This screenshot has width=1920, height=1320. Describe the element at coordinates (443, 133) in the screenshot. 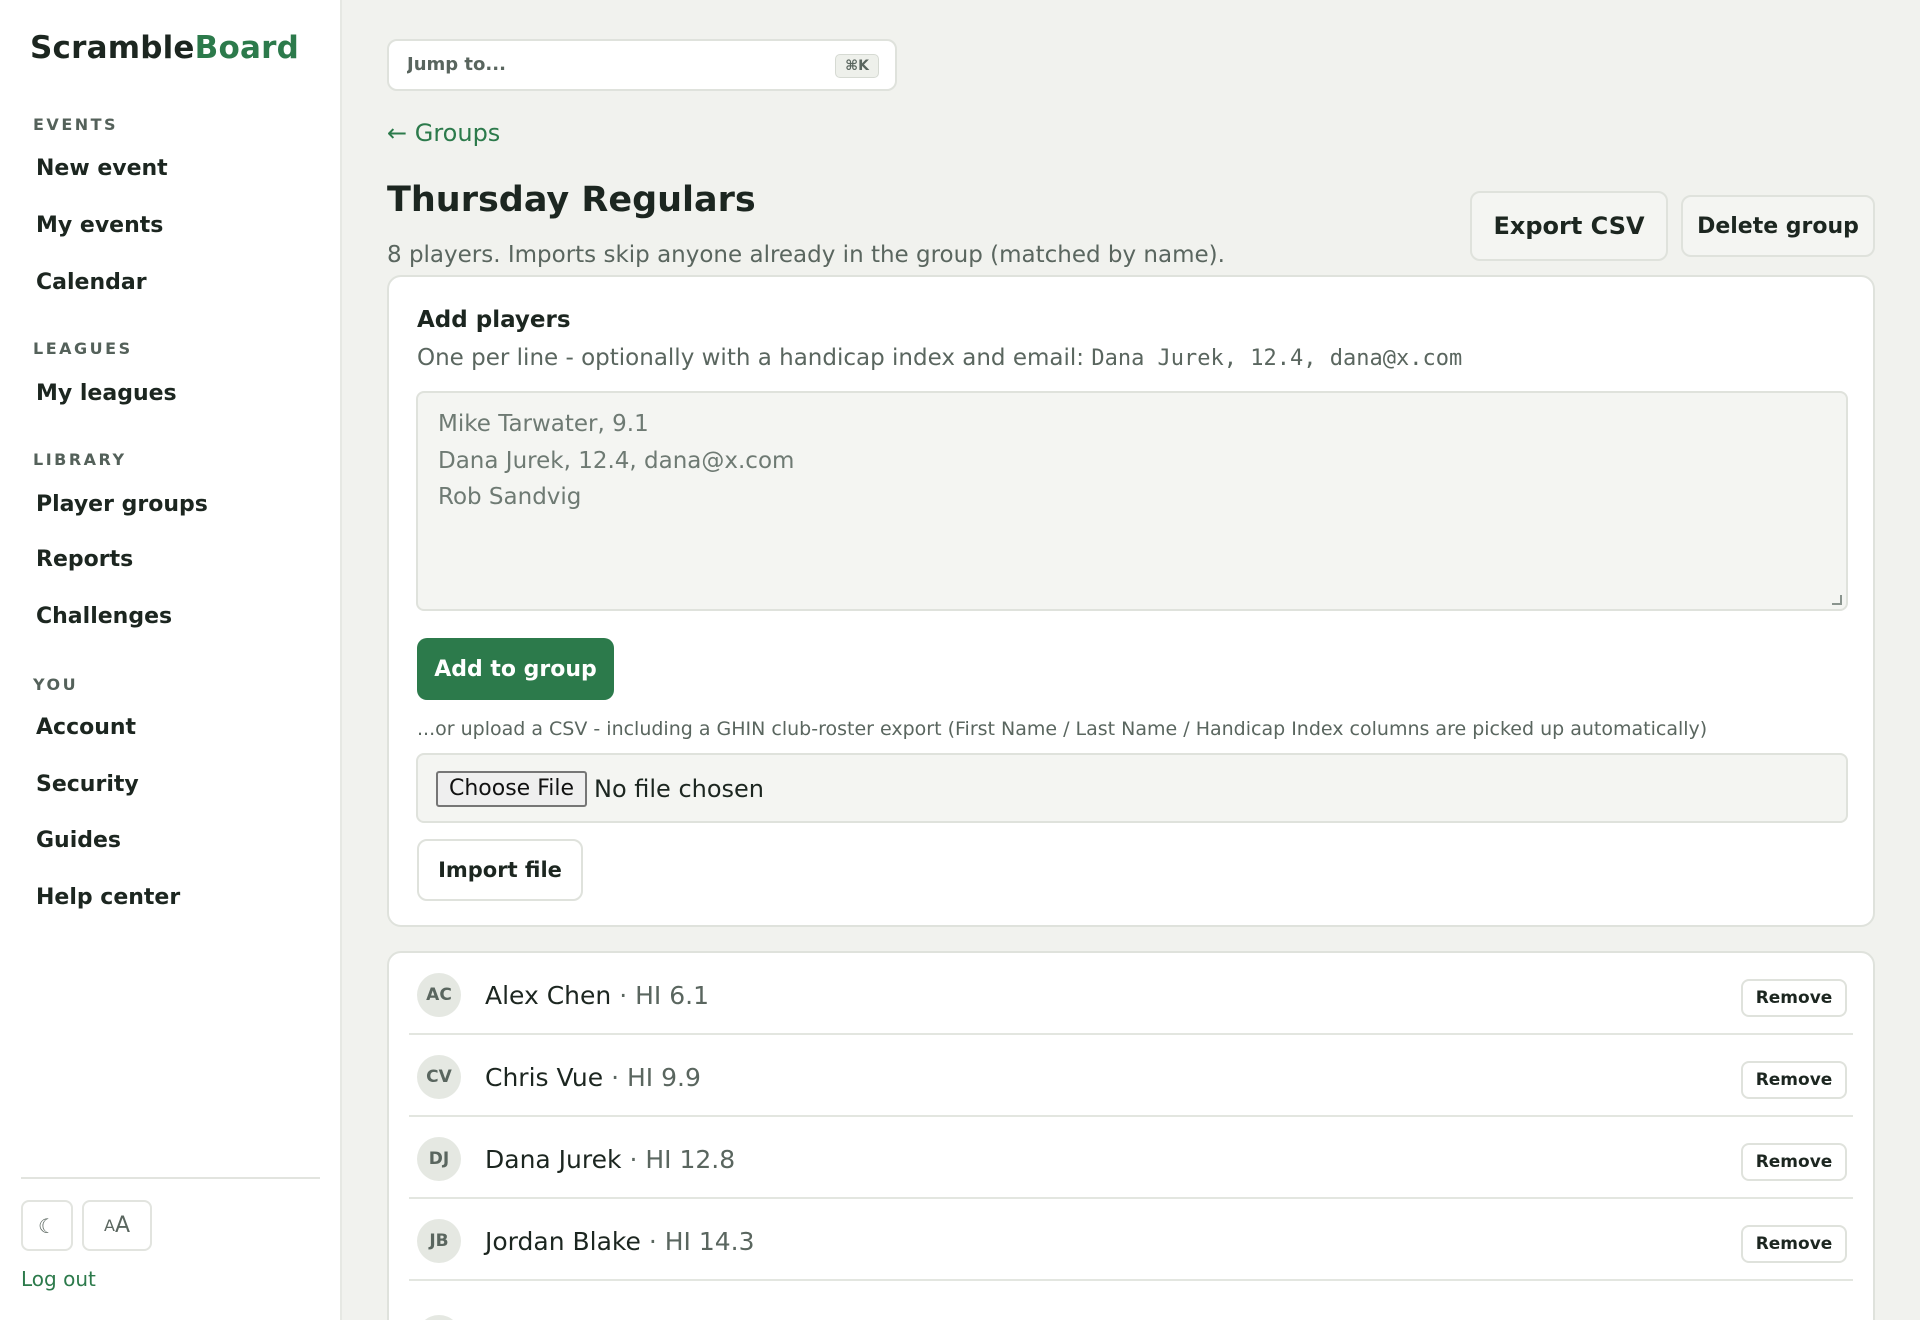

I see `back-to-groups-link: ← Groups` at that location.